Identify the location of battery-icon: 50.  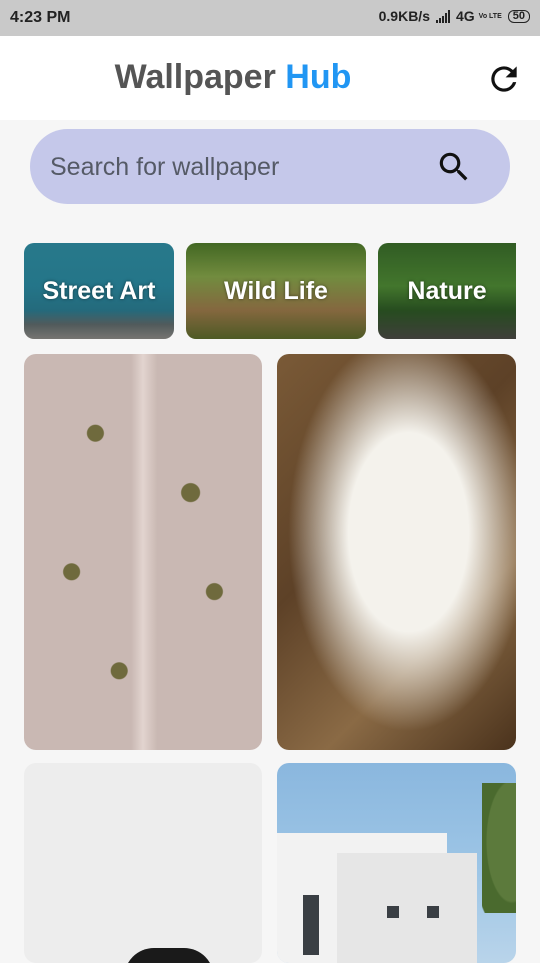
(518, 16).